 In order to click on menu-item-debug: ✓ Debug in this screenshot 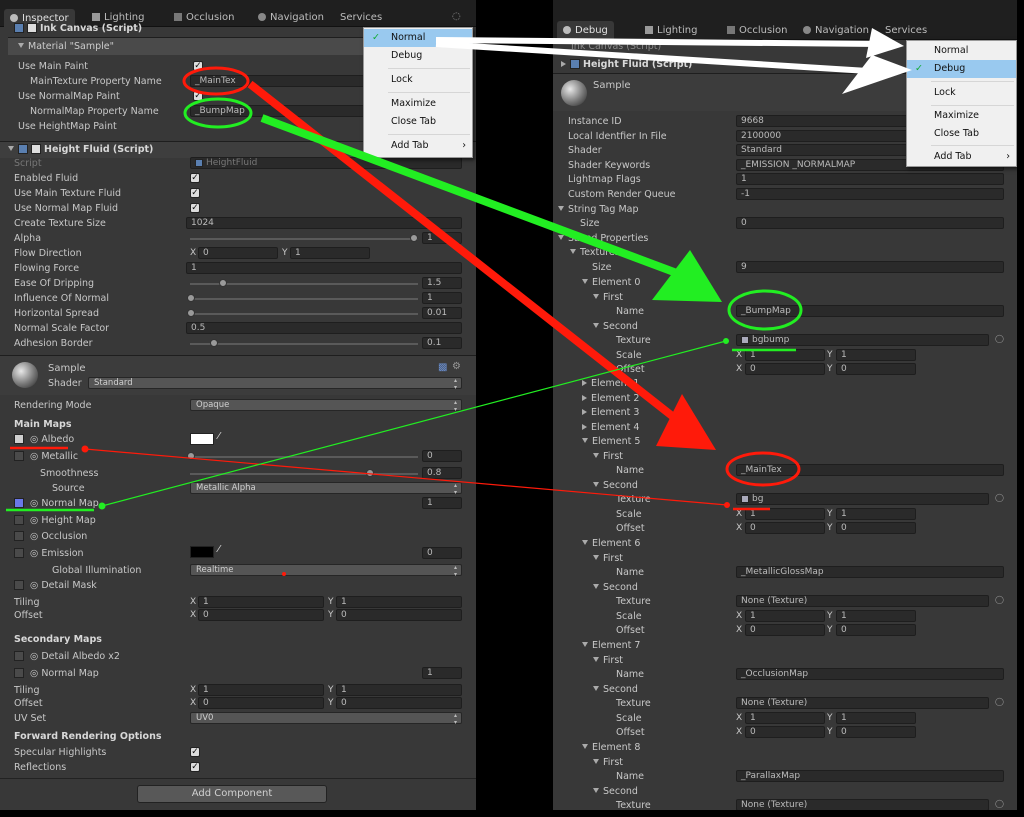, I will do `click(961, 69)`.